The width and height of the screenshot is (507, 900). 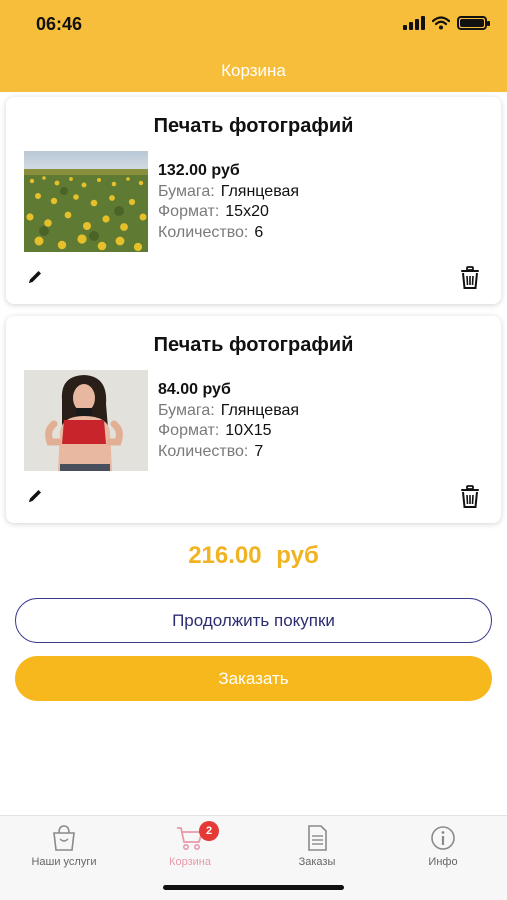 What do you see at coordinates (247, 211) in the screenshot?
I see `format-value: 15x20` at bounding box center [247, 211].